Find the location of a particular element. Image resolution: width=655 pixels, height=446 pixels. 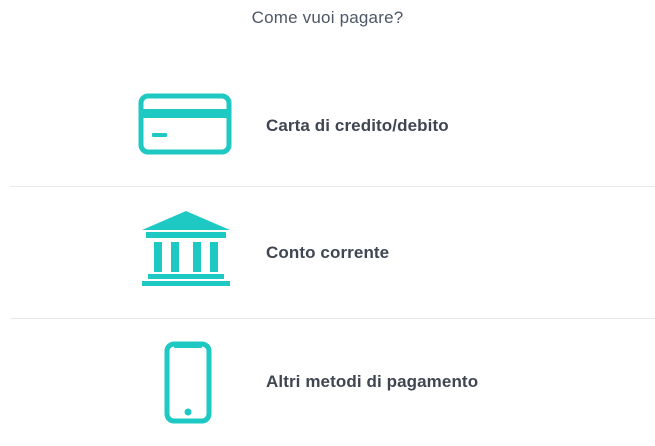

payment-question: Come vuoi pagare? is located at coordinates (327, 17).